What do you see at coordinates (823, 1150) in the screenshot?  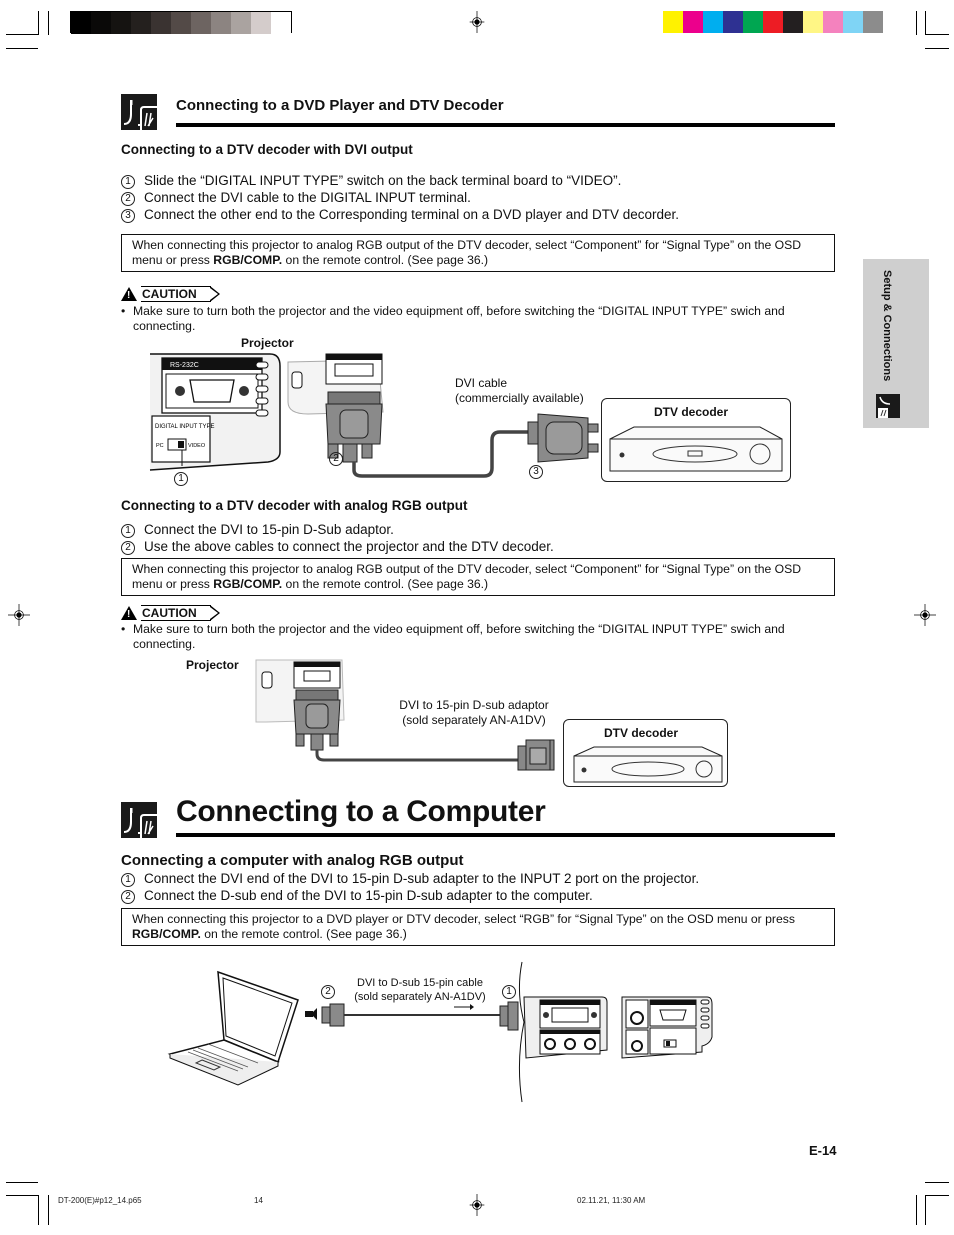 I see `page-number: E-14` at bounding box center [823, 1150].